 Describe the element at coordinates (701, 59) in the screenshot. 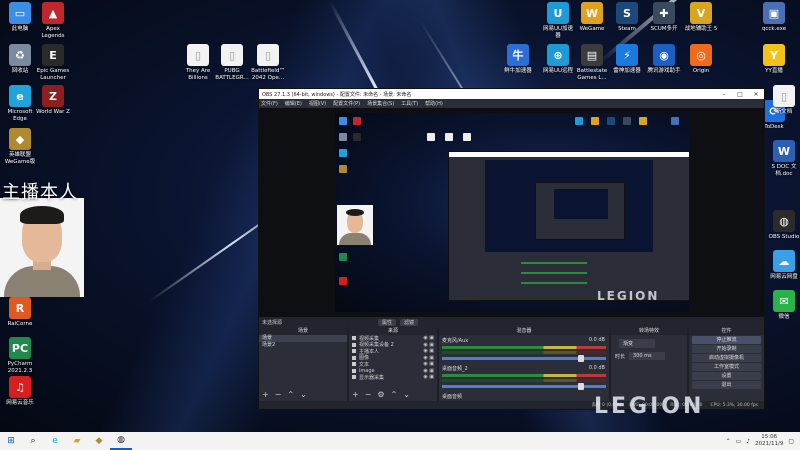

I see `desktop-shortcut: ◎ Origin` at that location.